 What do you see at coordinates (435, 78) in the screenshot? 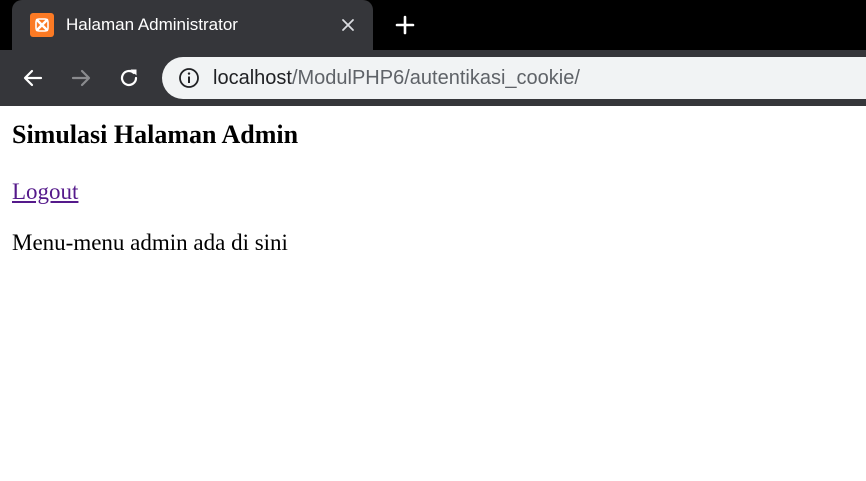
I see `url-path: /ModulPHP6/autentikasi_cookie/` at bounding box center [435, 78].